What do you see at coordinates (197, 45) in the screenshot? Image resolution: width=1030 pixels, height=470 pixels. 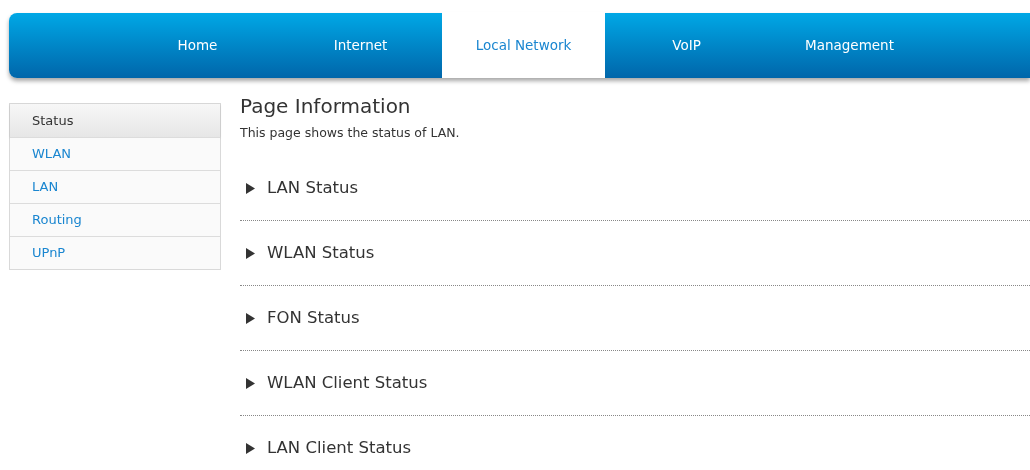 I see `nav-tab: Home` at bounding box center [197, 45].